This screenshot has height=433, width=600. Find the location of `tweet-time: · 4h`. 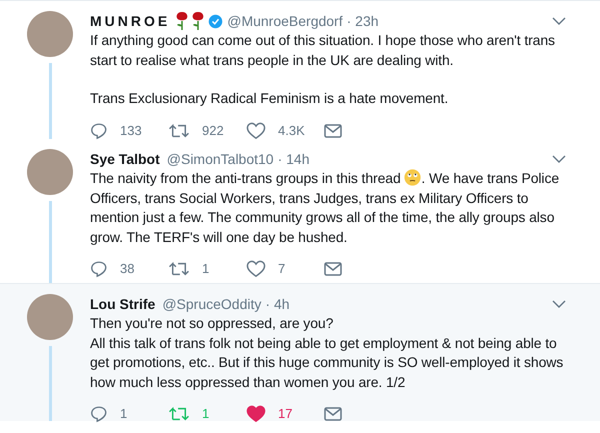

tweet-time: · 4h is located at coordinates (277, 304).